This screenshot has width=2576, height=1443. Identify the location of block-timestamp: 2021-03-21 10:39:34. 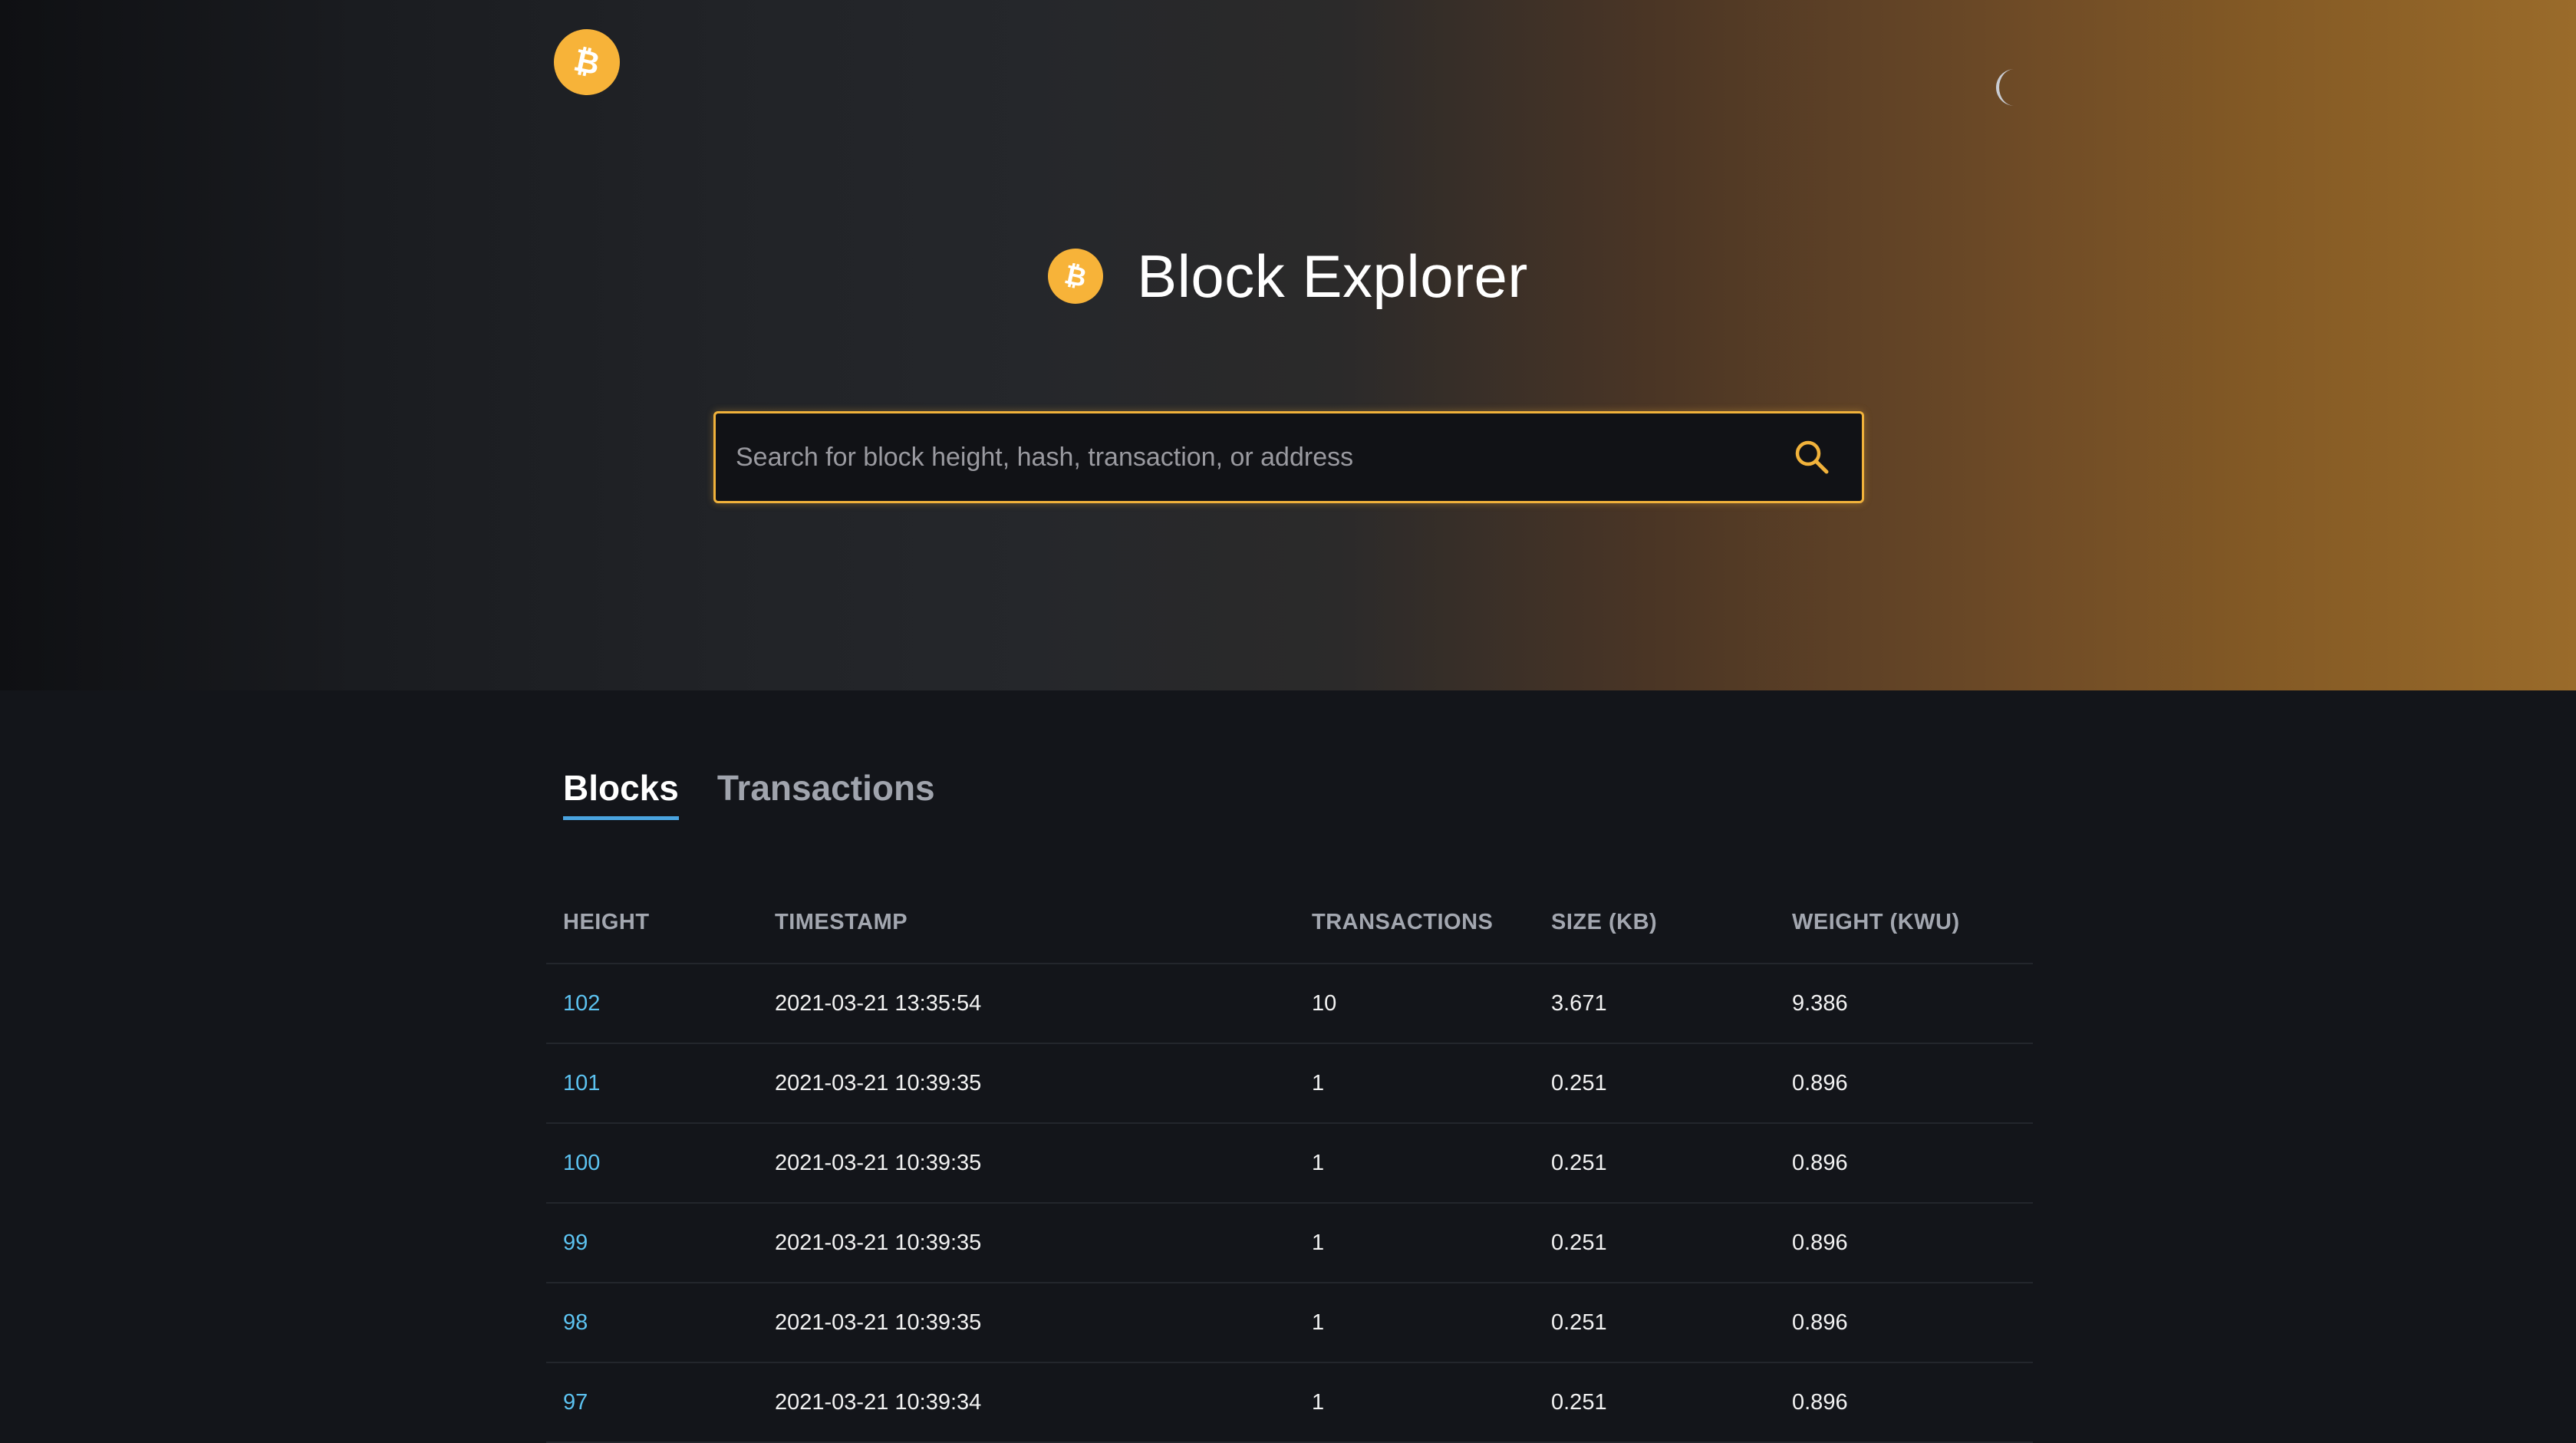
(1026, 1402).